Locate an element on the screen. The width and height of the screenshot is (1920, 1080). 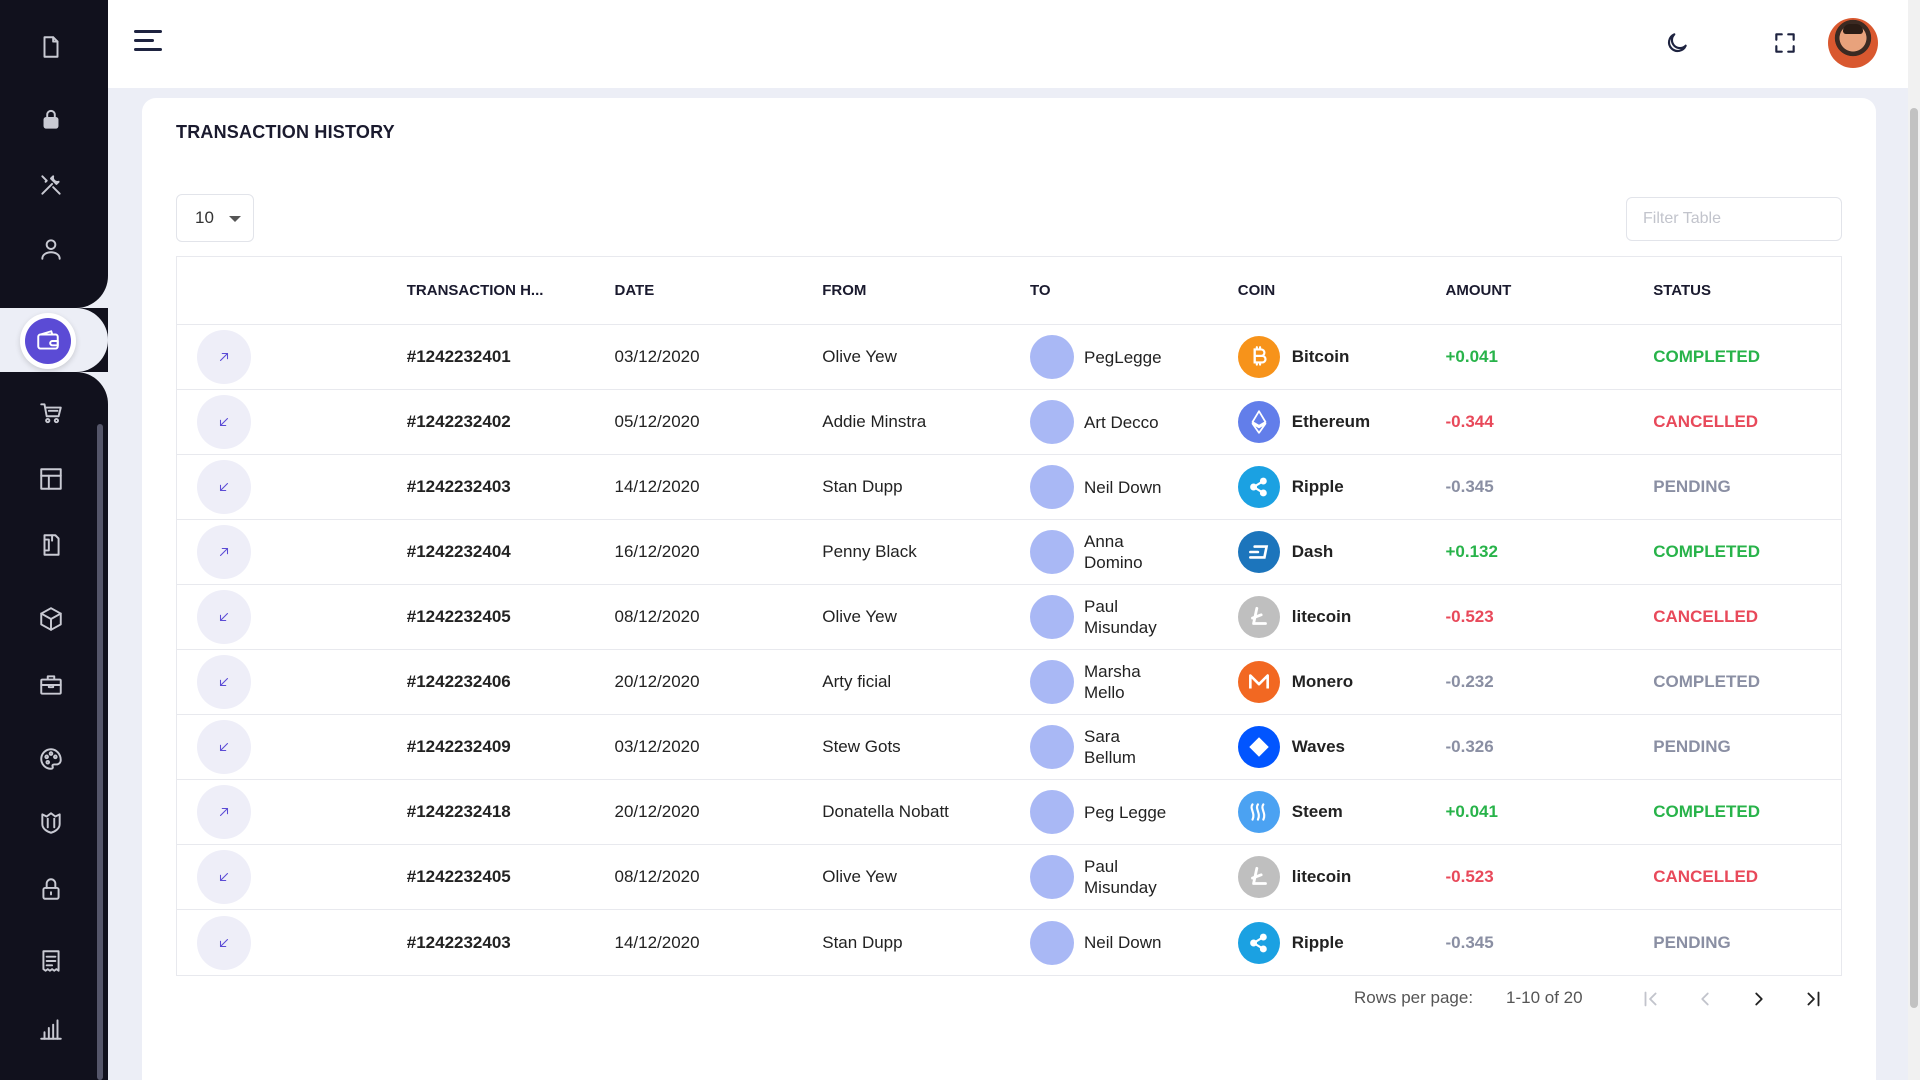
transaction-to-cell: Neil Down is located at coordinates (1134, 487).